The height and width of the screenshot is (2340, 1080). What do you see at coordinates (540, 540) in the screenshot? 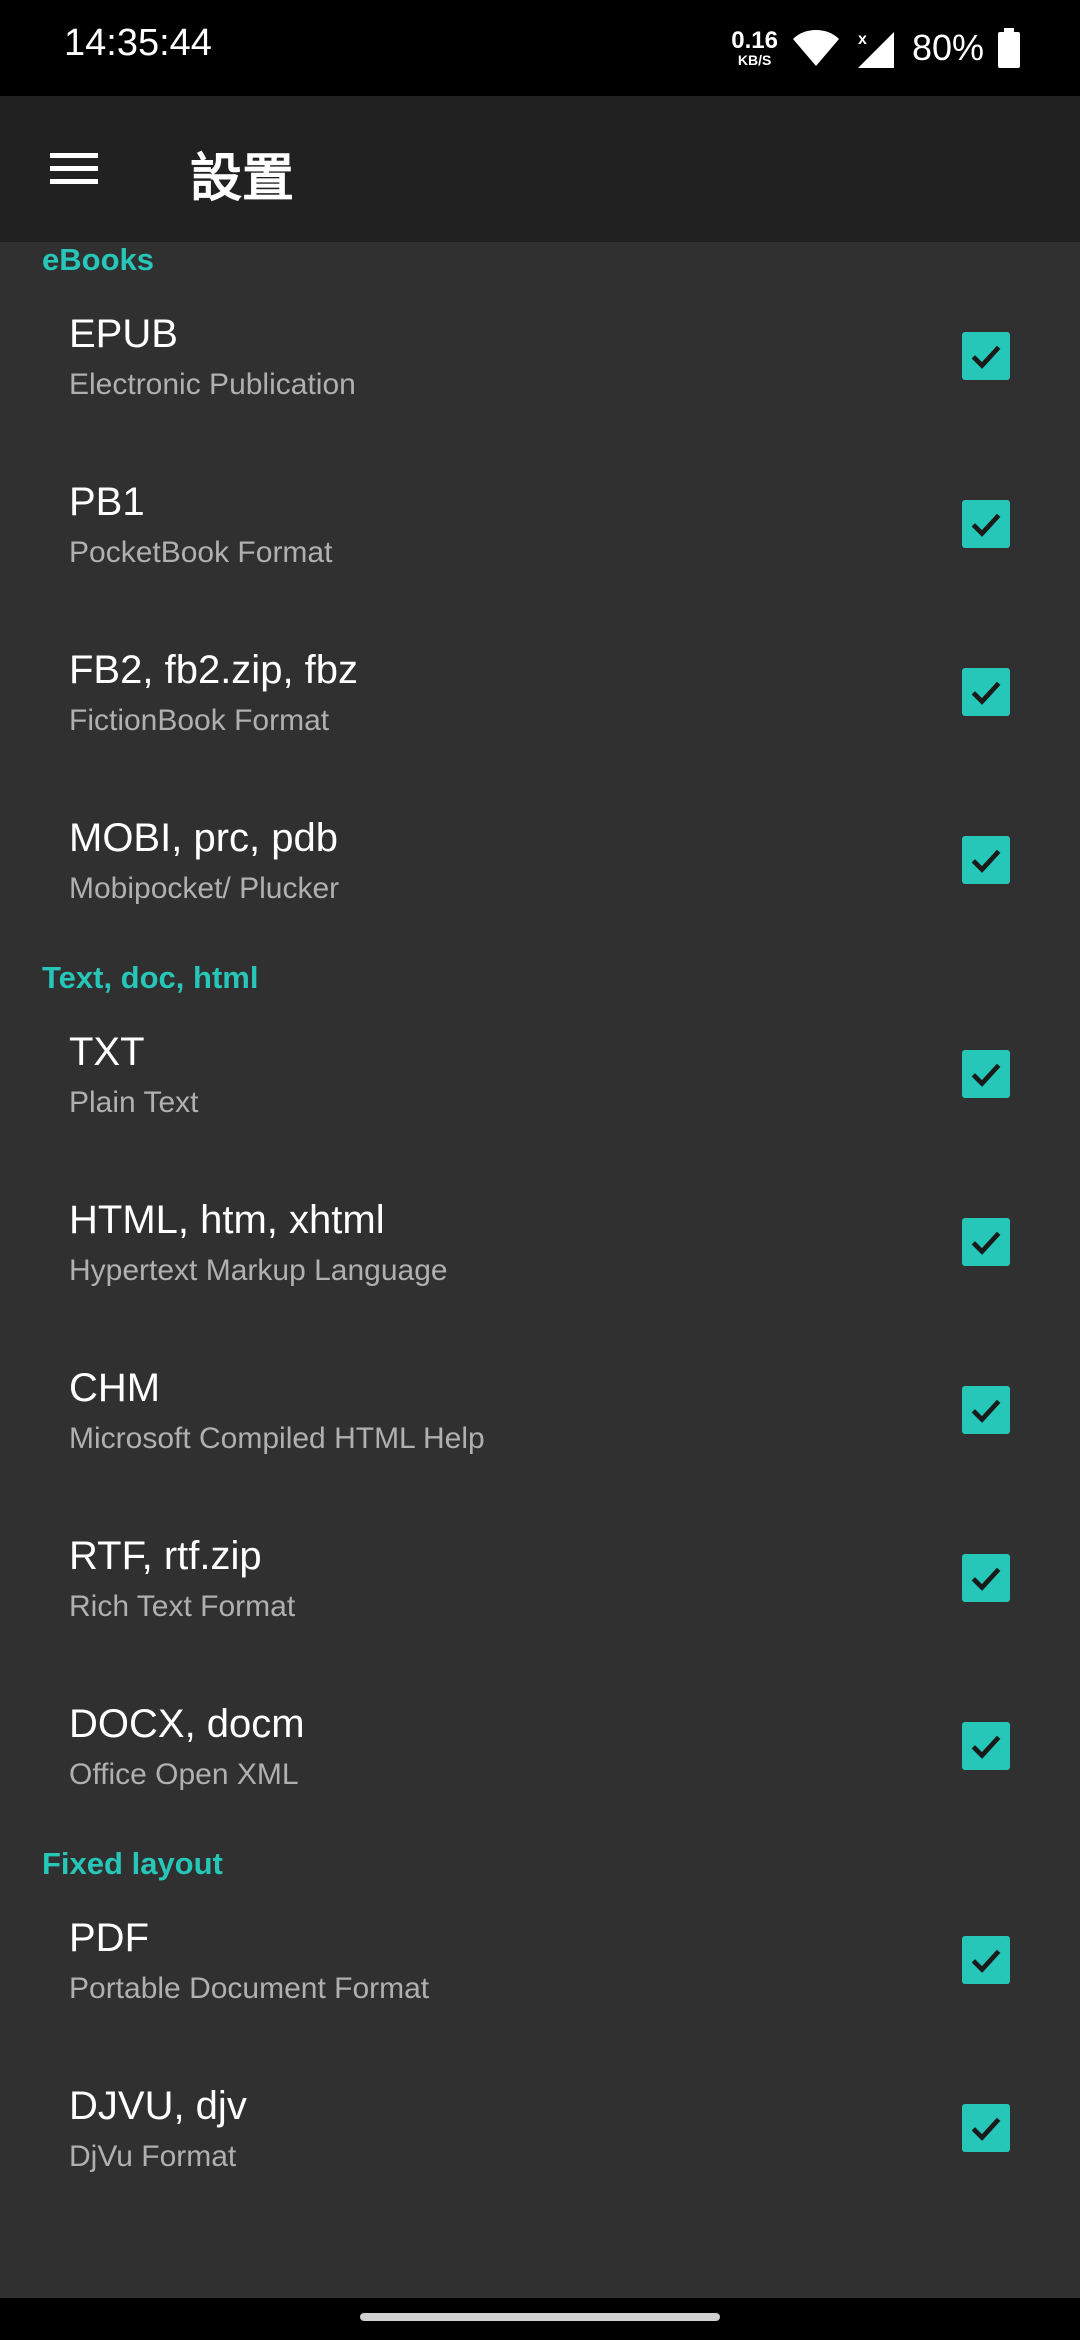
I see `setting-item-pb1: PB1 PocketBook Format` at bounding box center [540, 540].